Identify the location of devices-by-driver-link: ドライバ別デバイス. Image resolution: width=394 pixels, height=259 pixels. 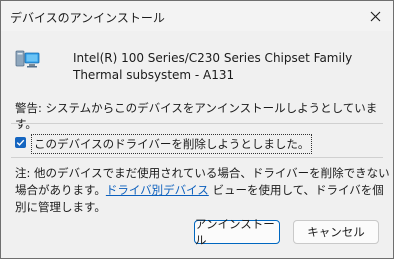
(157, 190).